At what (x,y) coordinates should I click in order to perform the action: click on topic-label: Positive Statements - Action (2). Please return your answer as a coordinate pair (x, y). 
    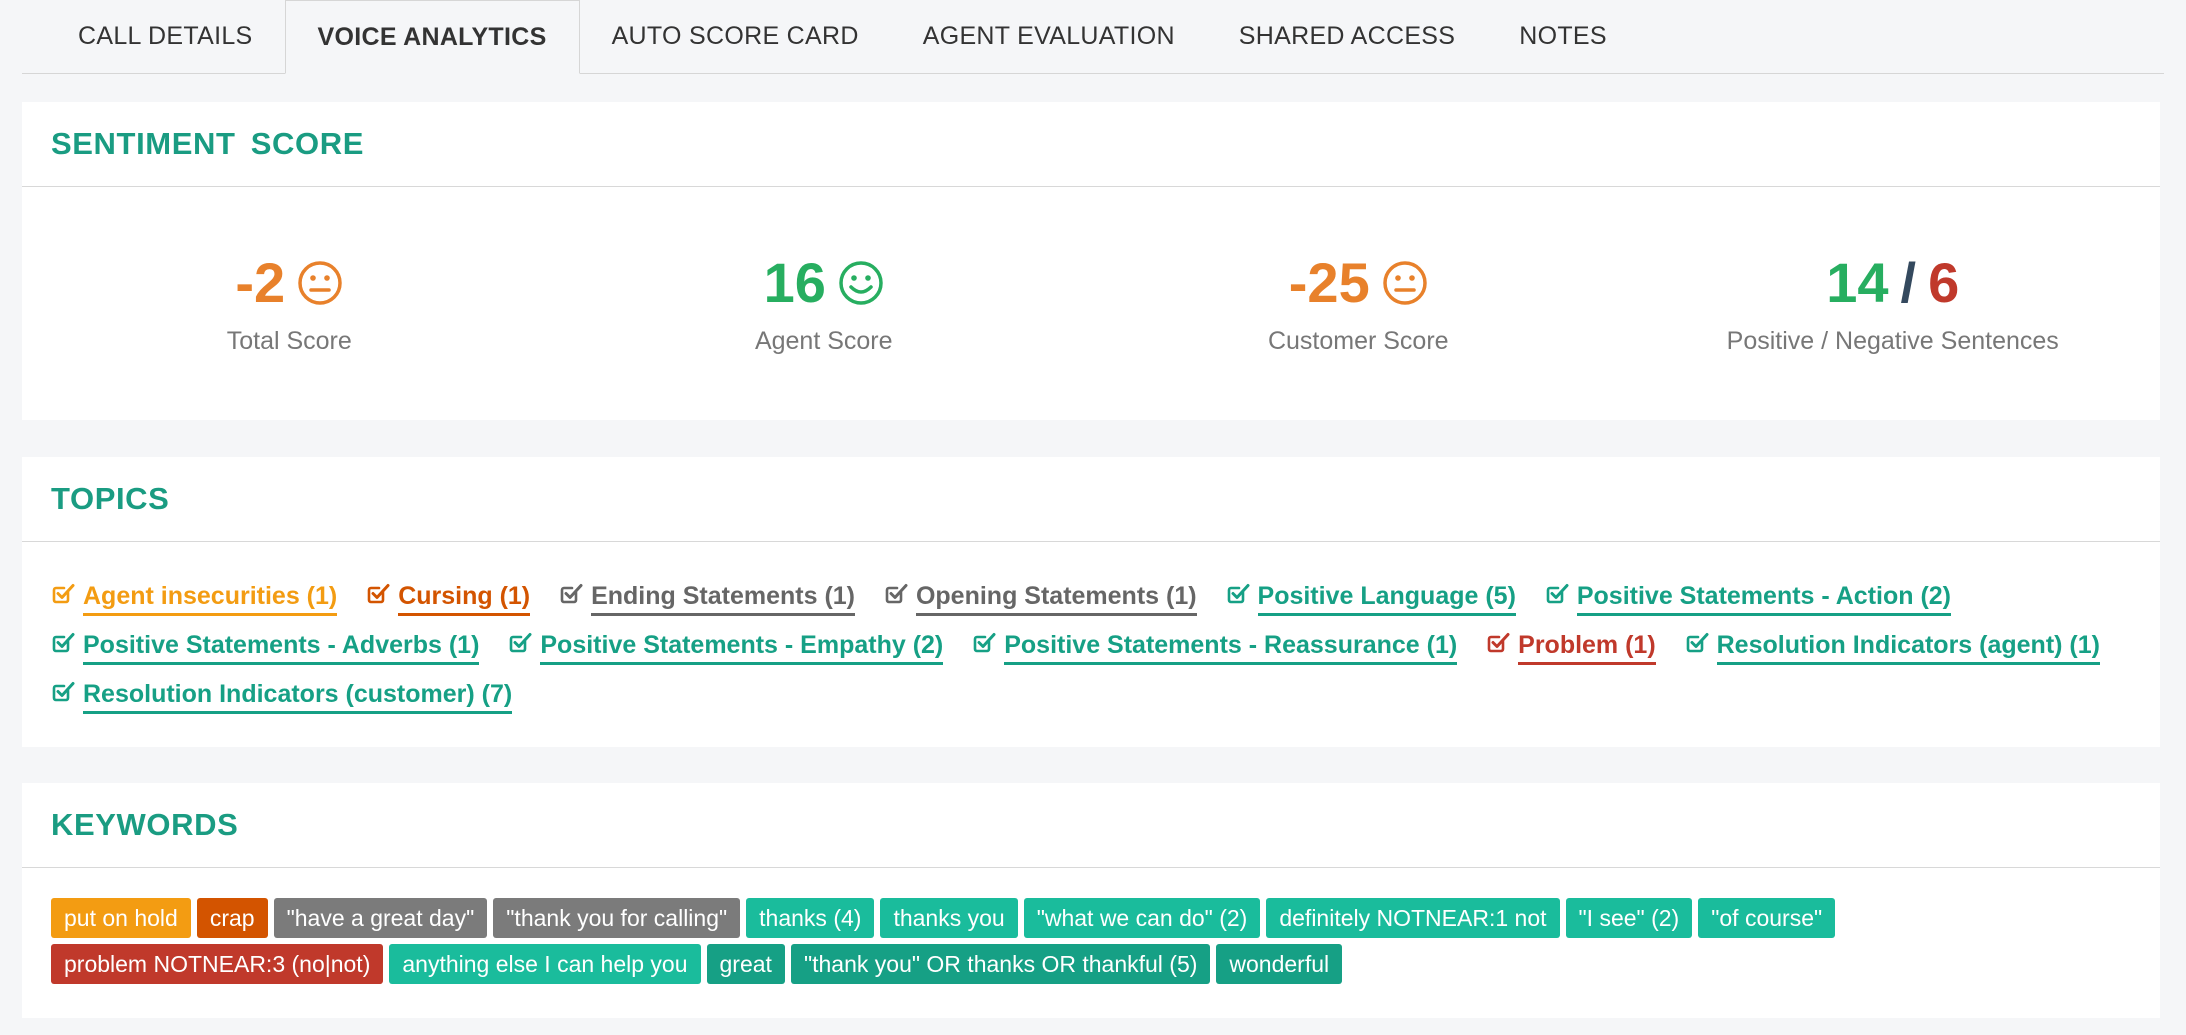
    Looking at the image, I should click on (1764, 599).